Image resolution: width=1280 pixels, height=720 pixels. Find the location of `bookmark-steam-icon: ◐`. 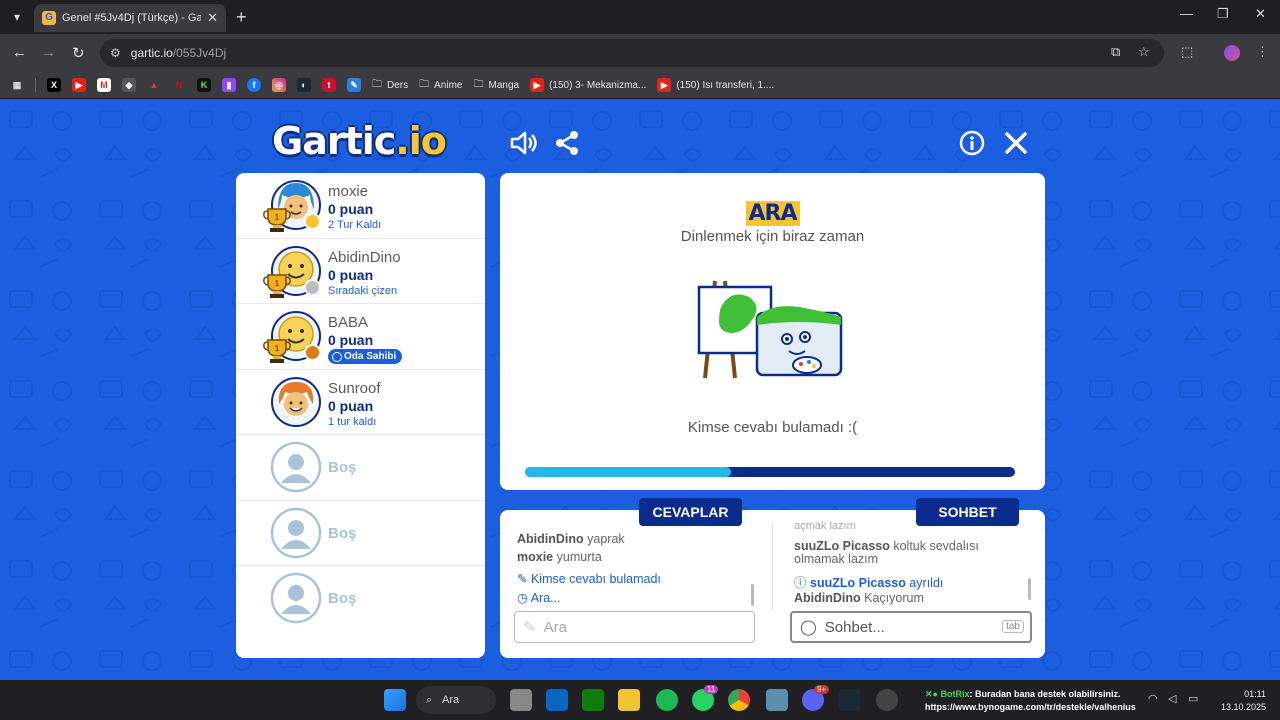

bookmark-steam-icon: ◐ is located at coordinates (304, 85).